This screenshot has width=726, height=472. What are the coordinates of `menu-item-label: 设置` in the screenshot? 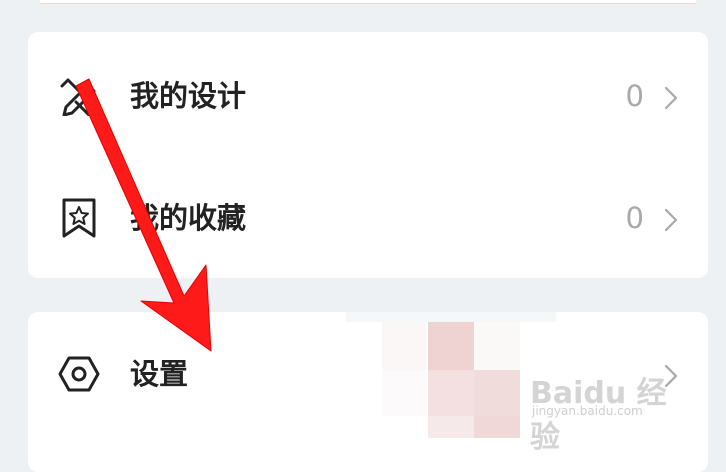 It's located at (159, 374).